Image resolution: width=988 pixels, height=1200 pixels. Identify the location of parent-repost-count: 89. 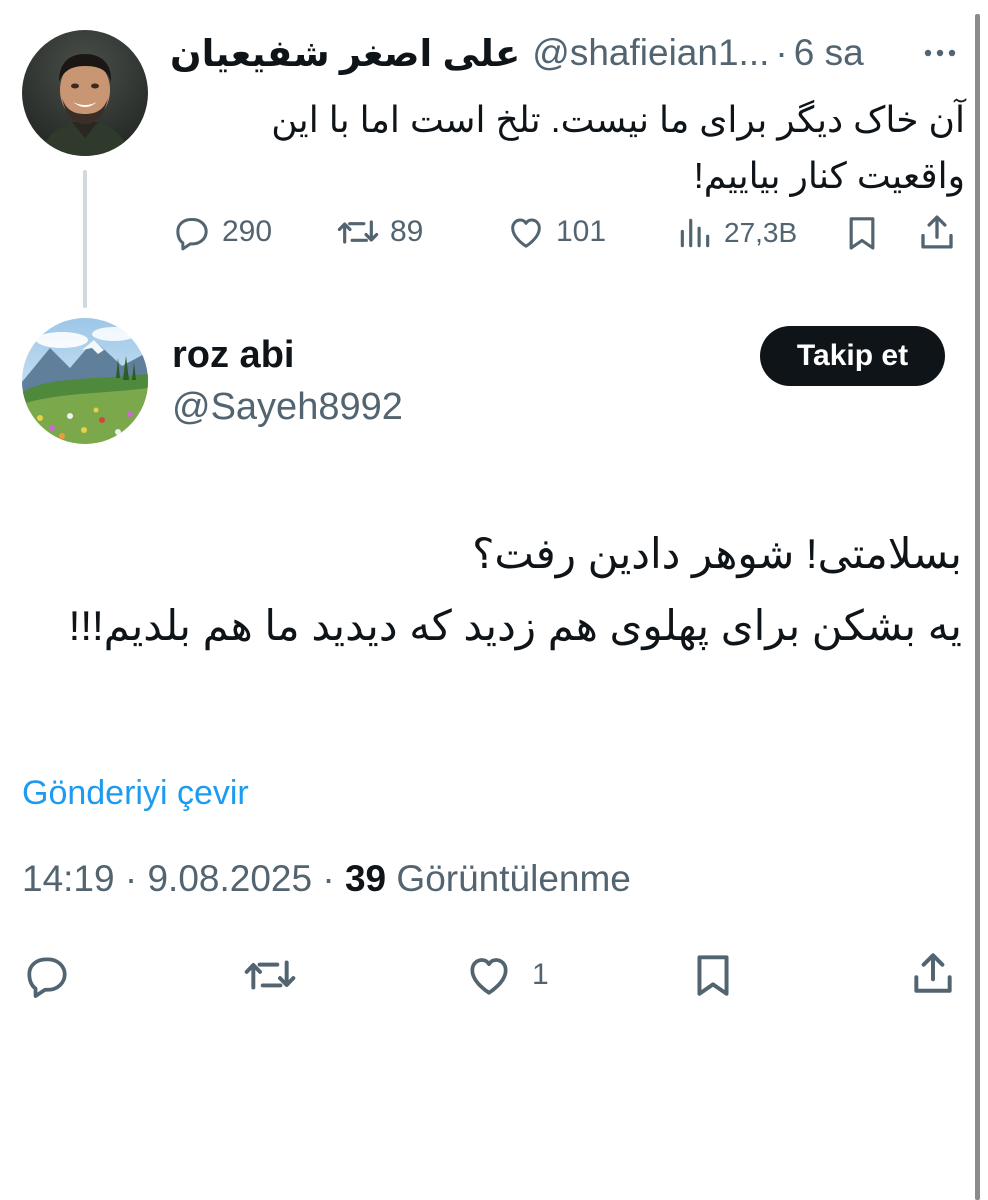
(407, 231).